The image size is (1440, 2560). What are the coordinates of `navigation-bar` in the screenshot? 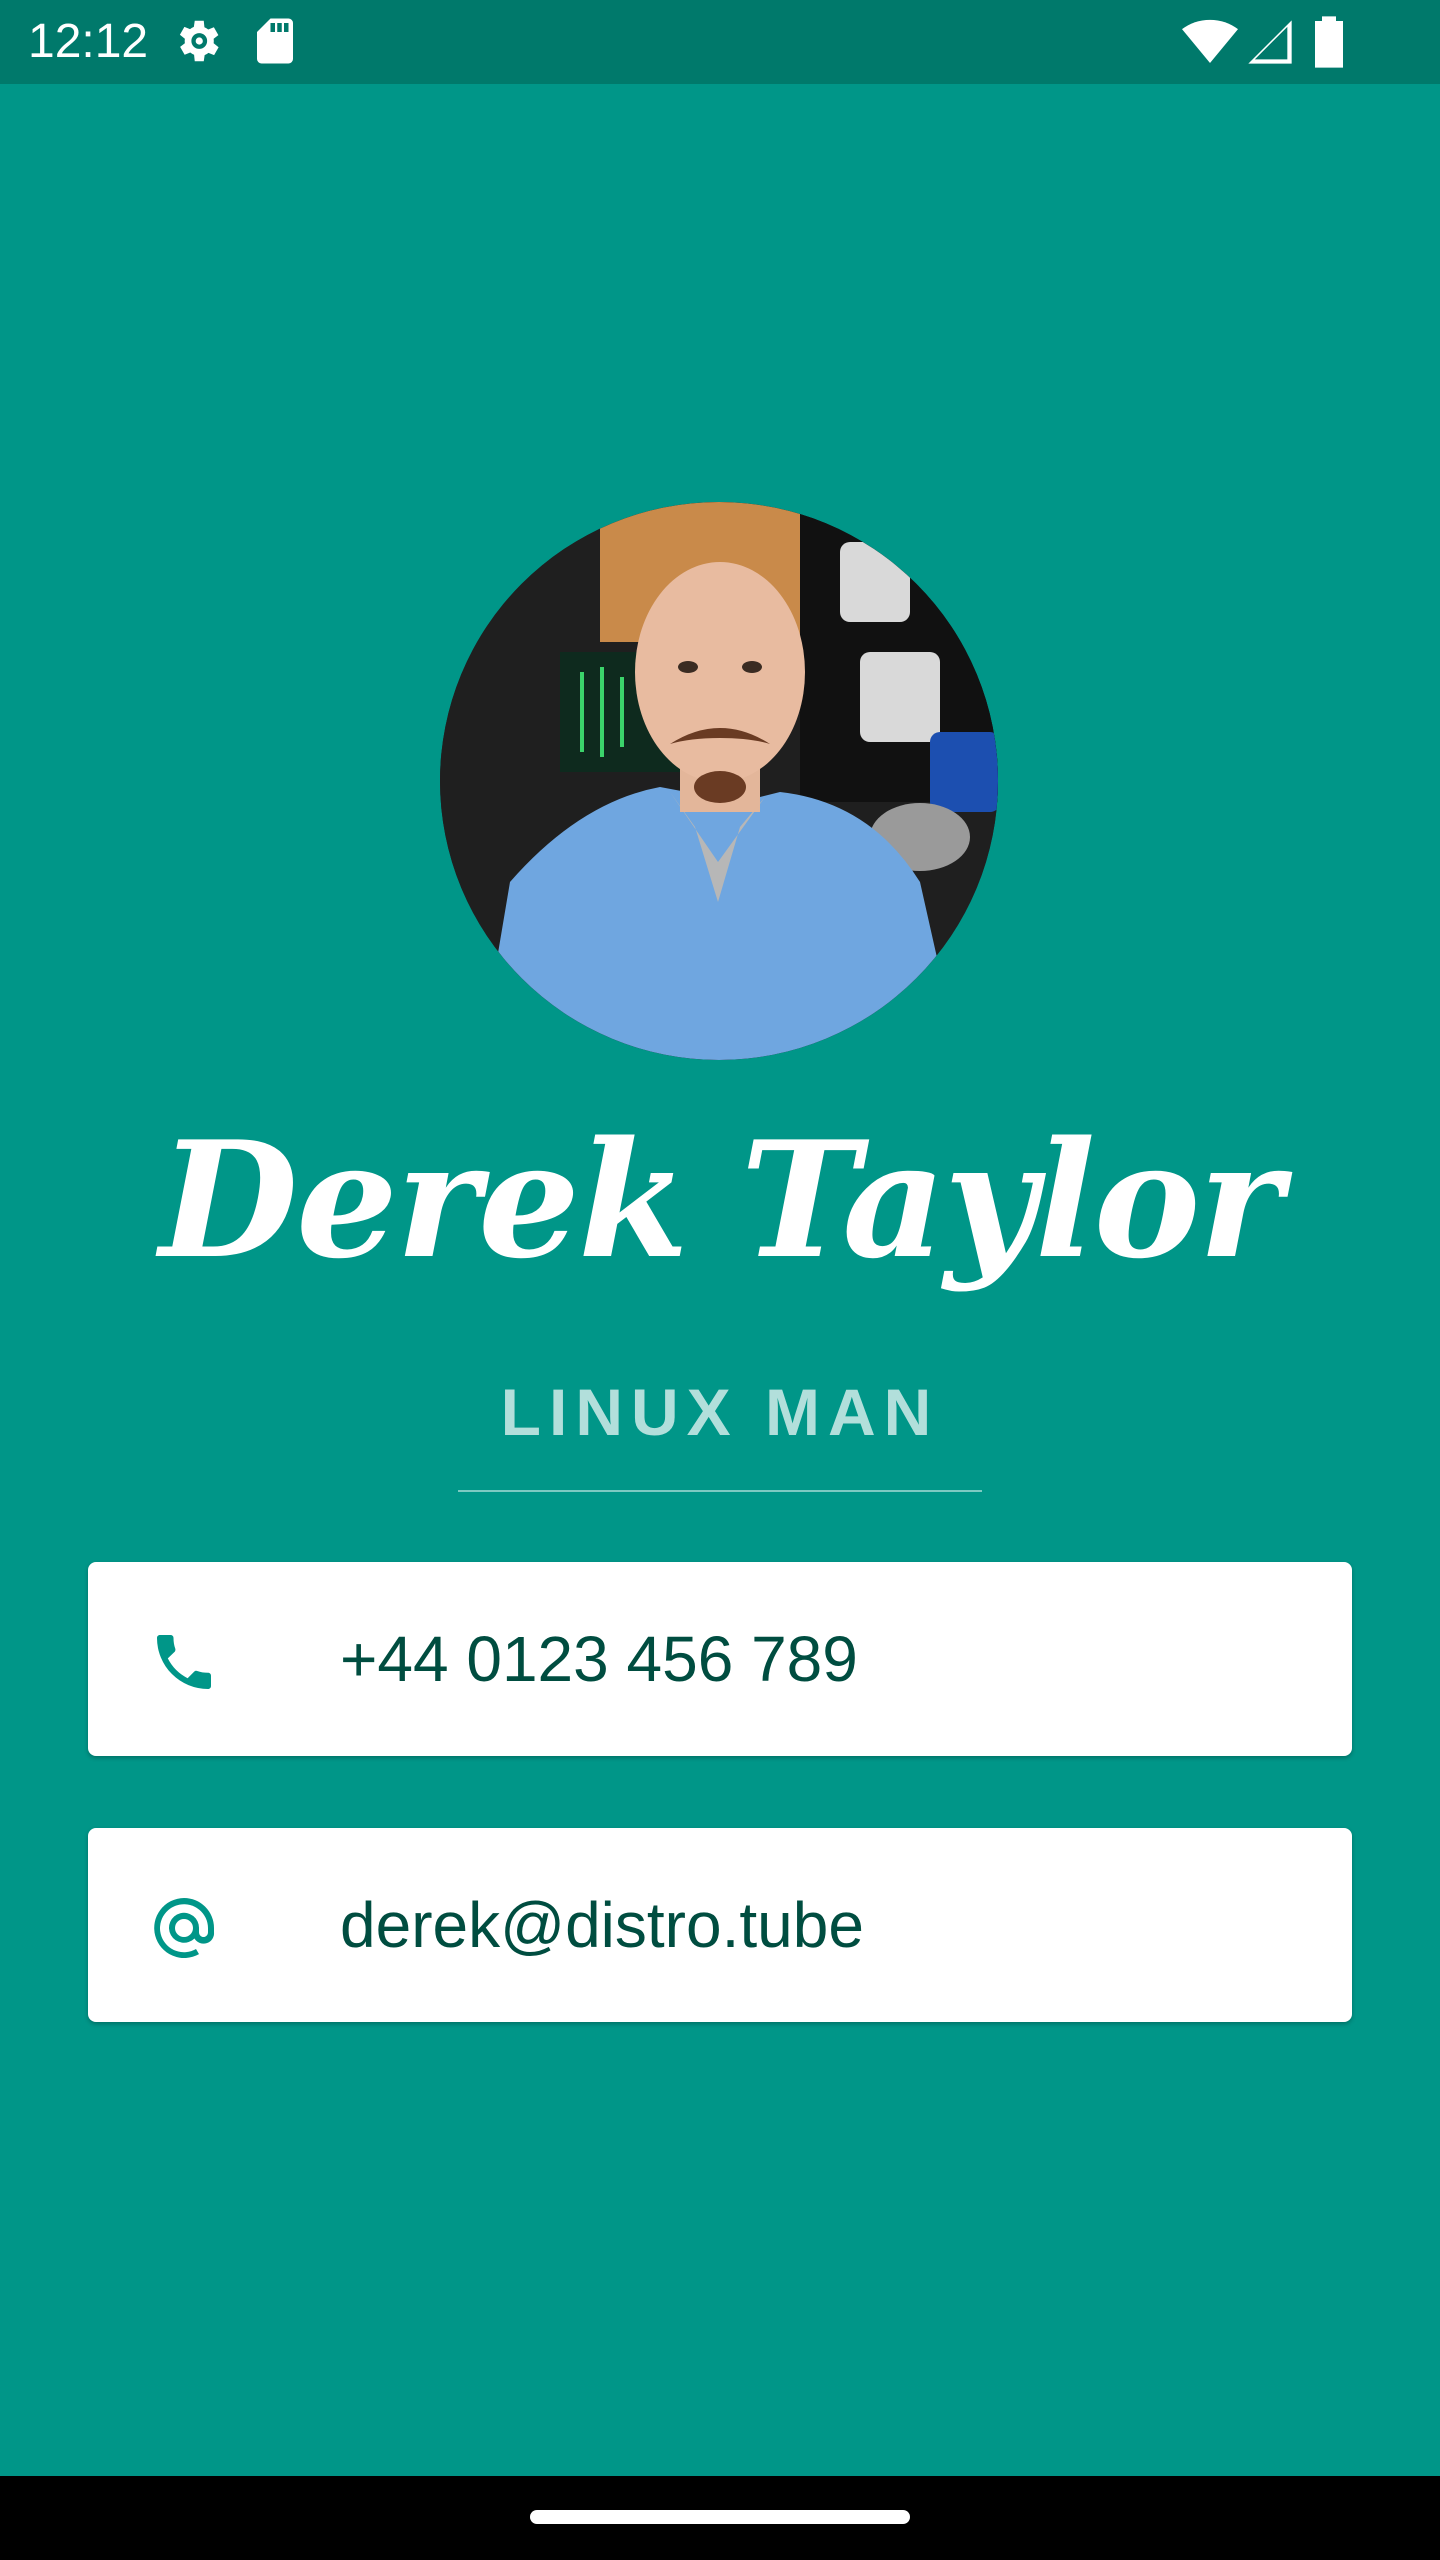 It's located at (720, 2518).